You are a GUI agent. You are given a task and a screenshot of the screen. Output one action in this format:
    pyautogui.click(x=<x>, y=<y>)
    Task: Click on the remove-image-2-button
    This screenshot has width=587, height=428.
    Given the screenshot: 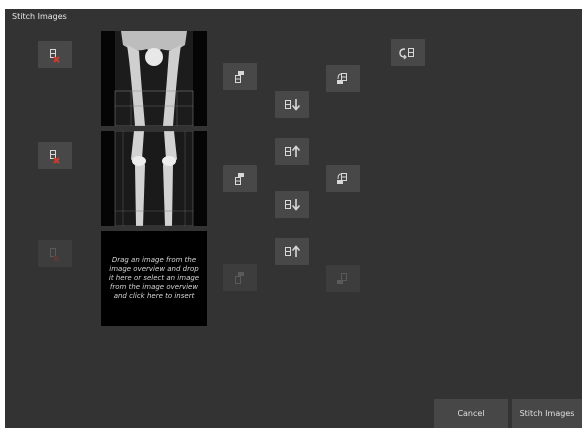 What is the action you would take?
    pyautogui.click(x=55, y=155)
    